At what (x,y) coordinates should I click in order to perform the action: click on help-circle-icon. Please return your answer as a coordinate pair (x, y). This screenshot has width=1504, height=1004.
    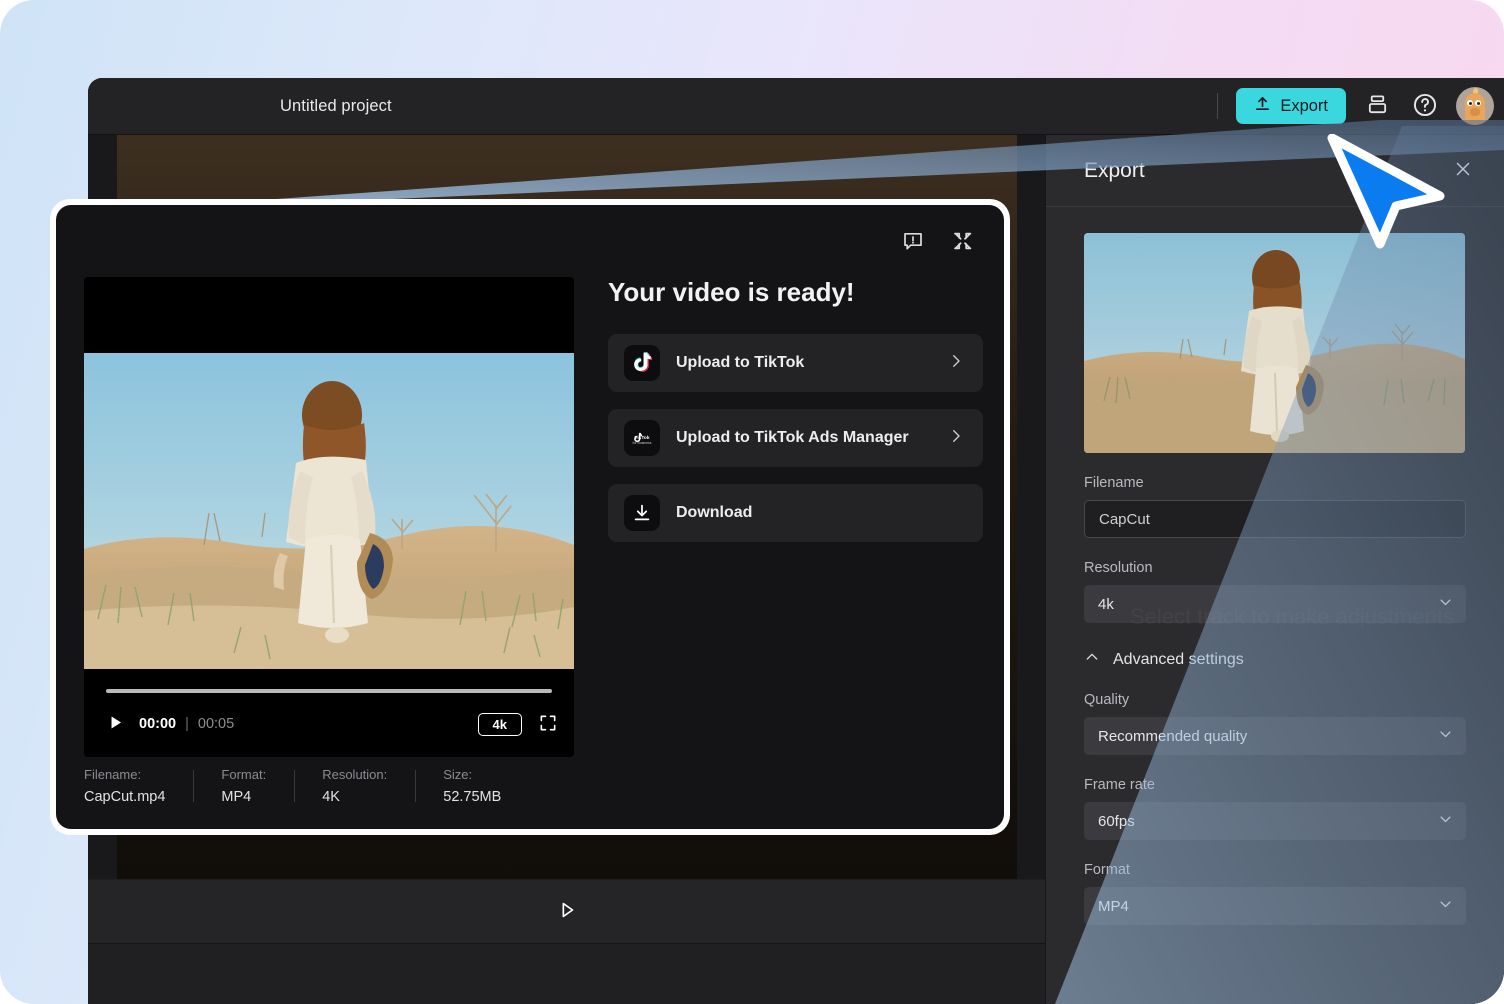
    Looking at the image, I should click on (1425, 106).